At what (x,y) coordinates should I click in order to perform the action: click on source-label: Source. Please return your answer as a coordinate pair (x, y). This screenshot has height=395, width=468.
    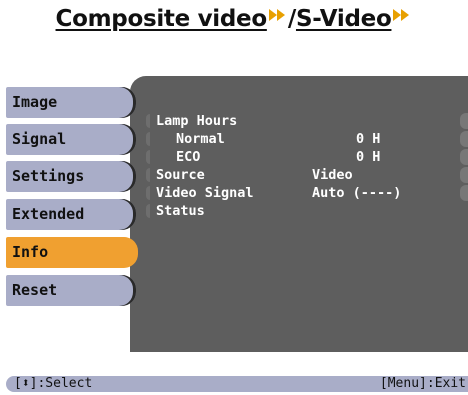
    Looking at the image, I should click on (180, 175).